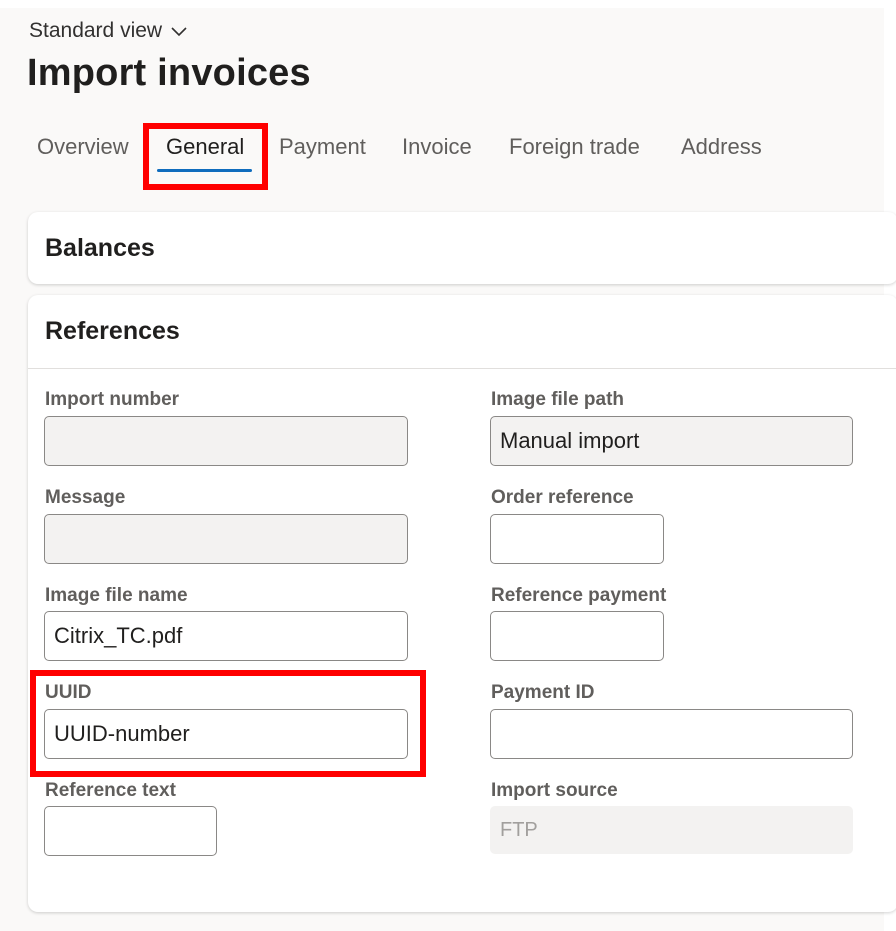  I want to click on reference-text-label: Reference text, so click(110, 790).